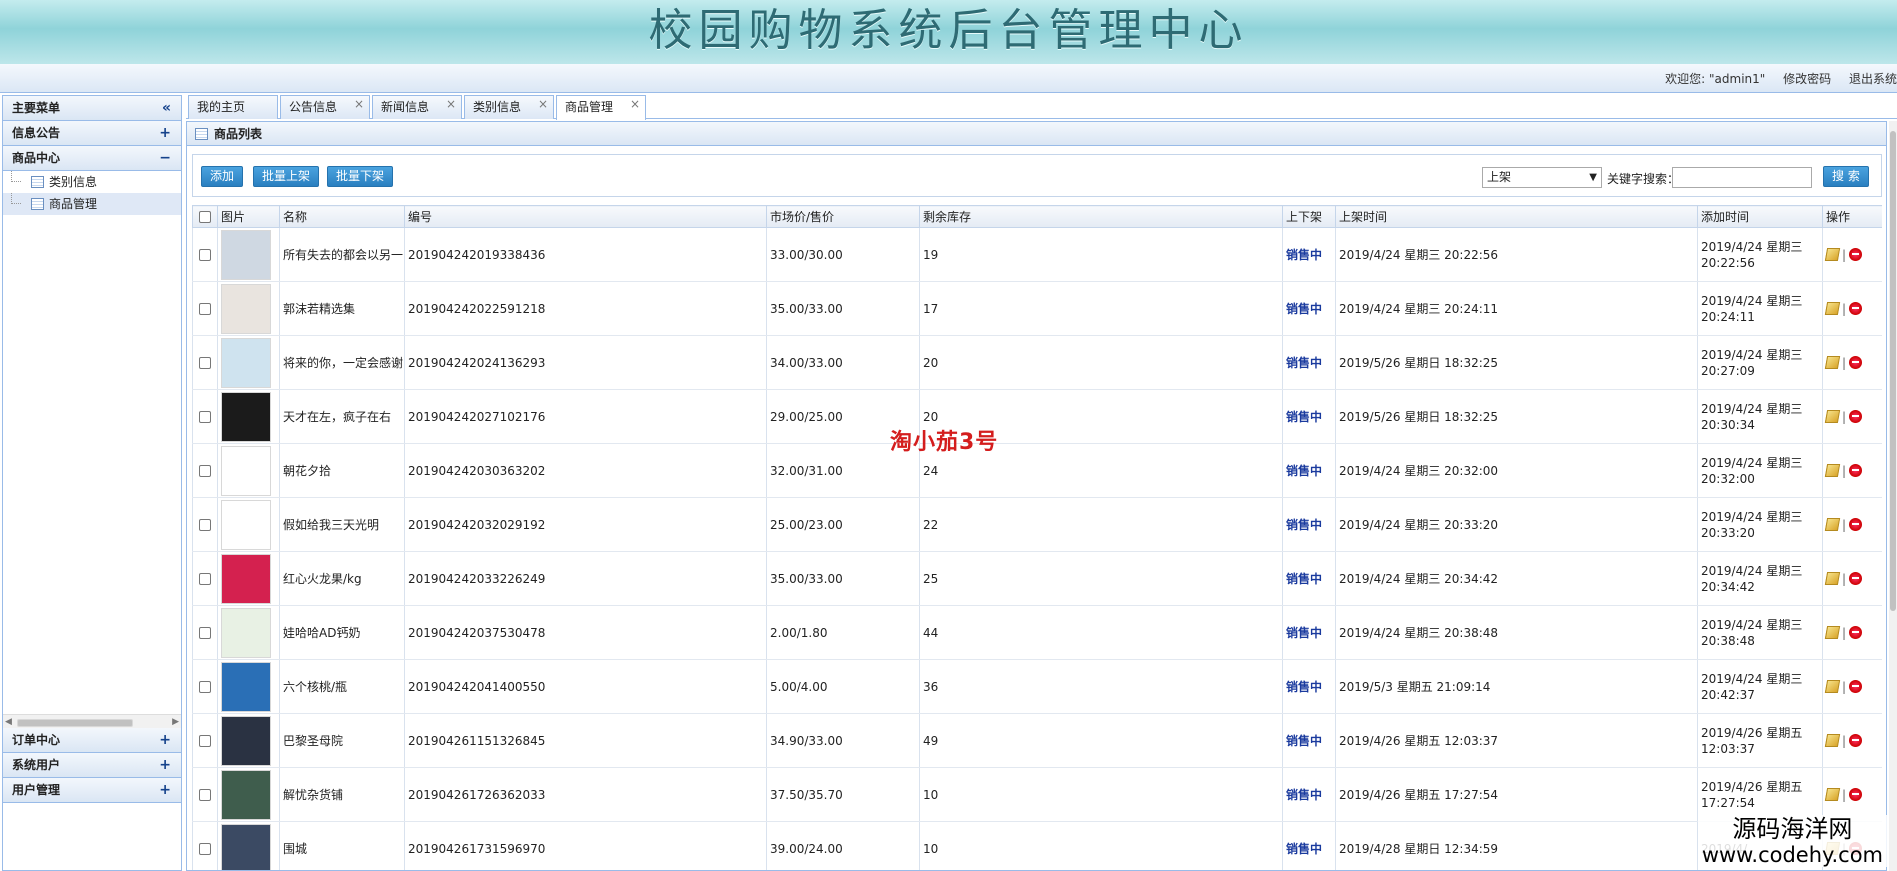  Describe the element at coordinates (92, 204) in the screenshot. I see `sidebar-item-goods-manage: 商品管理` at that location.